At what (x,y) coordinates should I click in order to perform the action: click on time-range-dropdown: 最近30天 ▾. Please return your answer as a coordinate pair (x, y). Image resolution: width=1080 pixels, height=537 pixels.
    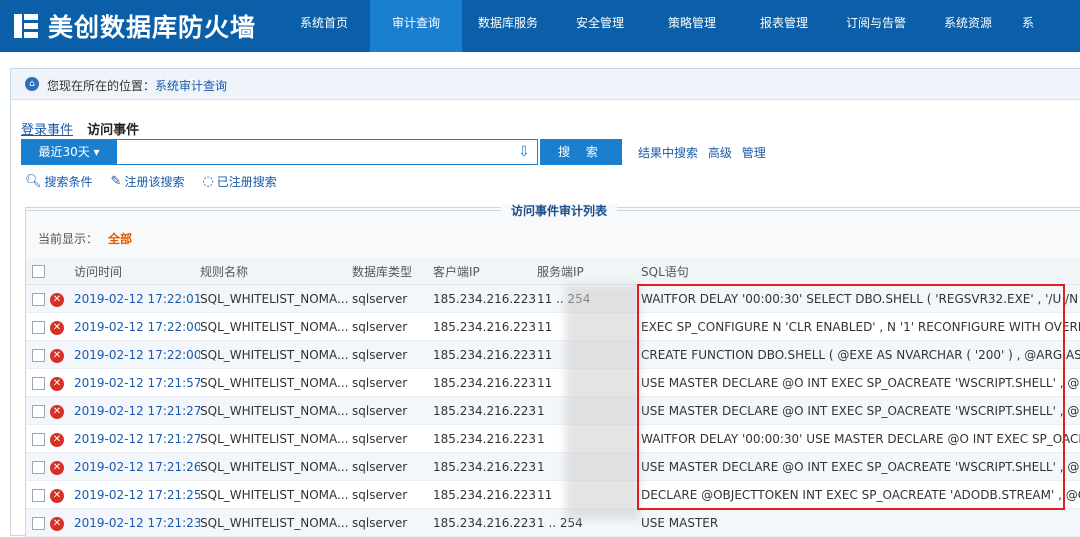
    Looking at the image, I should click on (69, 152).